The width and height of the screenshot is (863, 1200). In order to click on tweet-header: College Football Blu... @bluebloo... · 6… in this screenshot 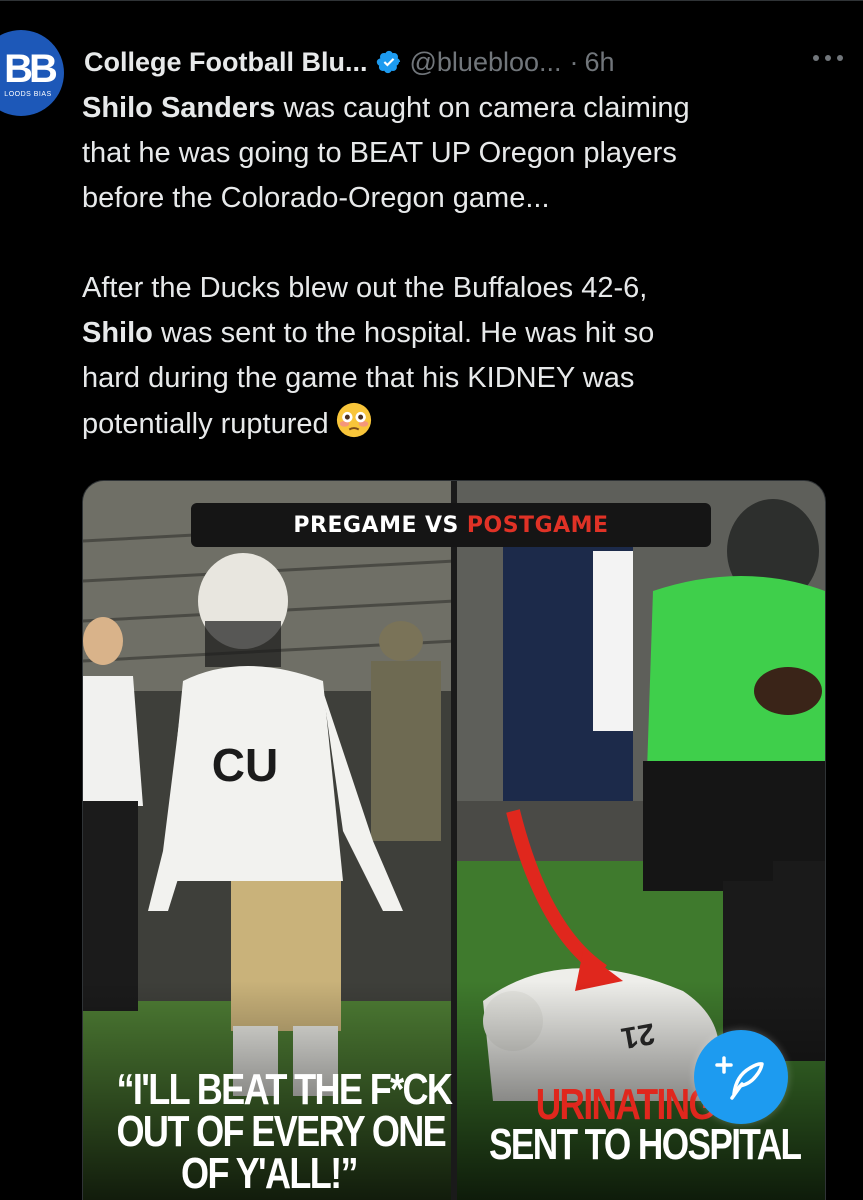, I will do `click(463, 62)`.